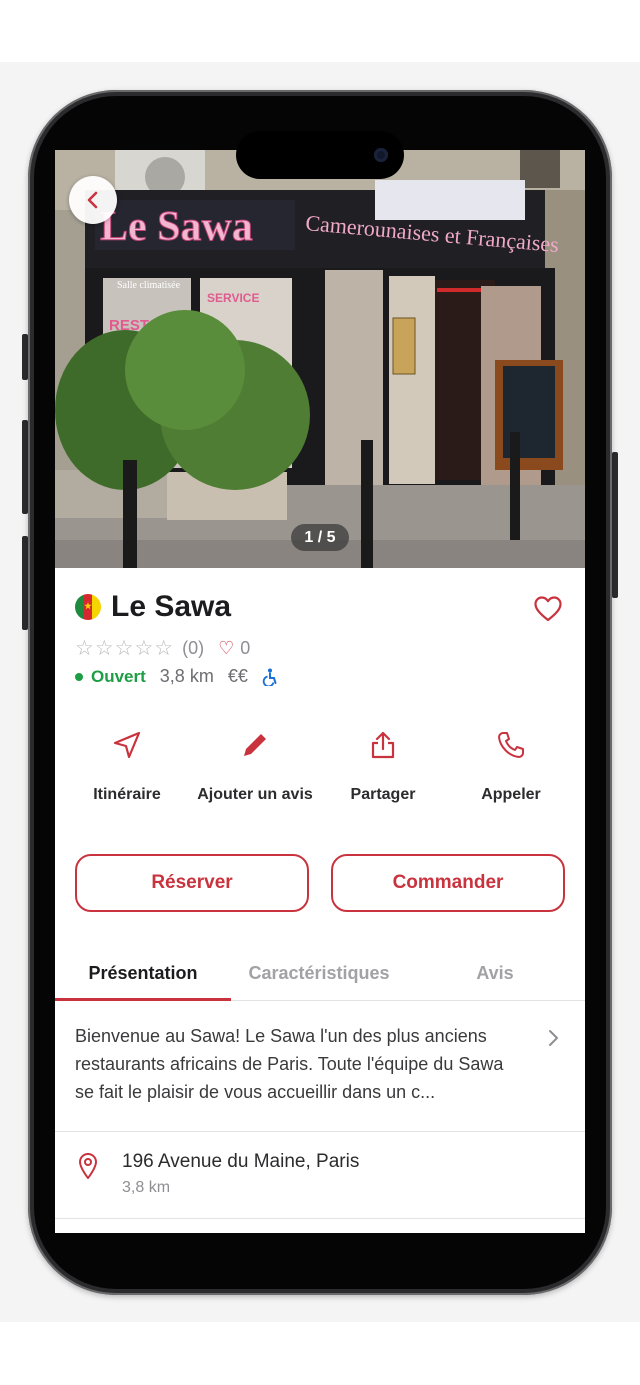  I want to click on add-review-action: Ajouter un avis, so click(255, 764).